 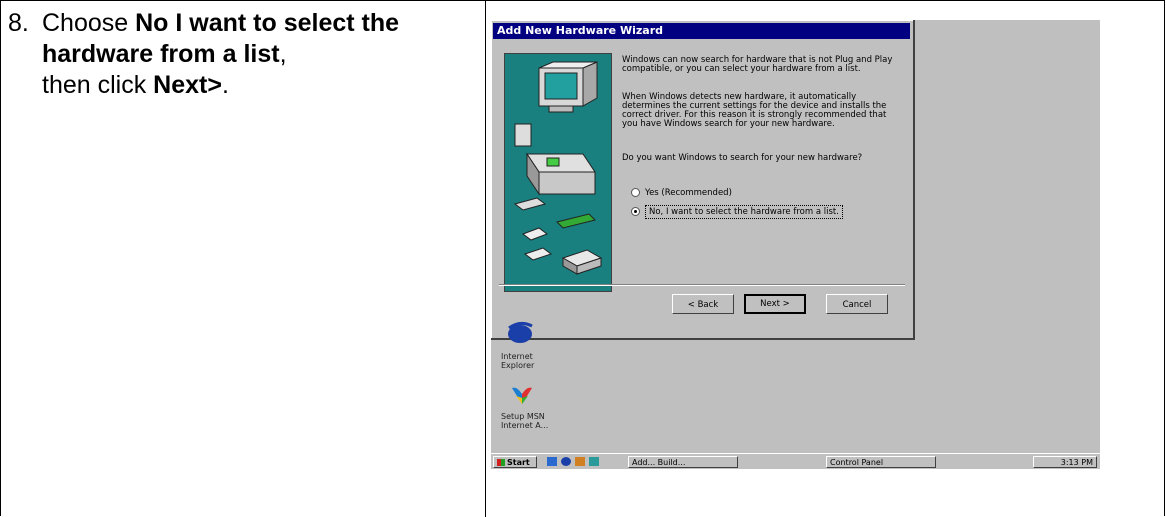 What do you see at coordinates (635, 211) in the screenshot?
I see `radio-selected-icon` at bounding box center [635, 211].